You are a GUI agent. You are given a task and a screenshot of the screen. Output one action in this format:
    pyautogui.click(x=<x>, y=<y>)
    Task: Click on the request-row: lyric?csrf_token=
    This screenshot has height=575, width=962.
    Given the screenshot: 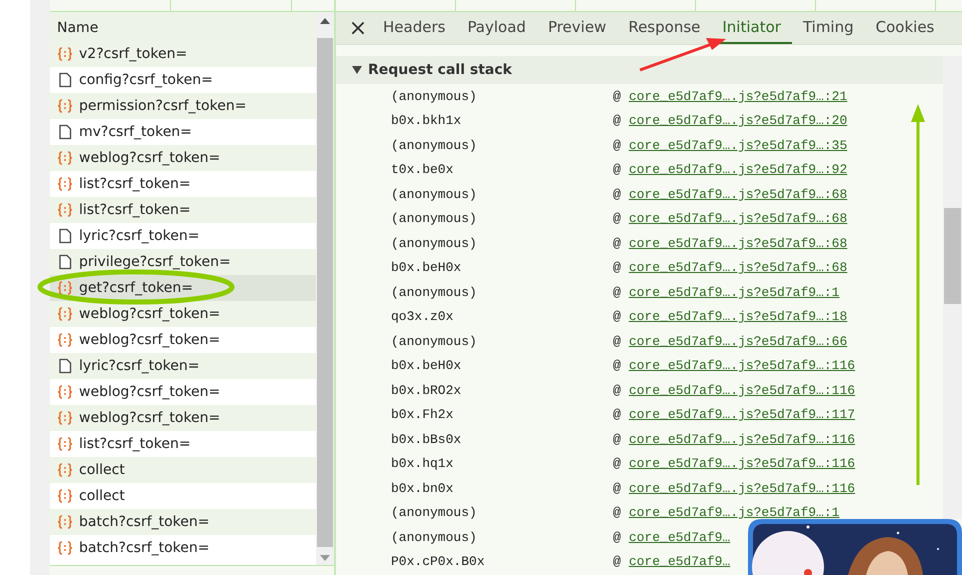 What is the action you would take?
    pyautogui.click(x=183, y=366)
    